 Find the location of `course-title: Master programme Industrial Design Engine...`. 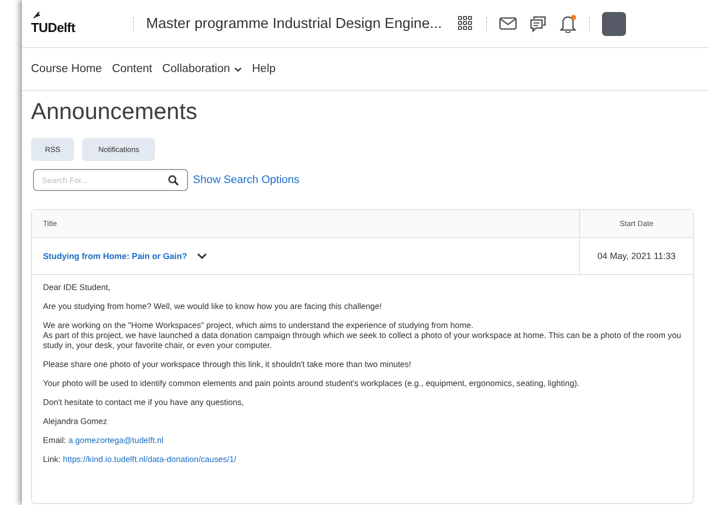

course-title: Master programme Industrial Design Engine... is located at coordinates (295, 24).